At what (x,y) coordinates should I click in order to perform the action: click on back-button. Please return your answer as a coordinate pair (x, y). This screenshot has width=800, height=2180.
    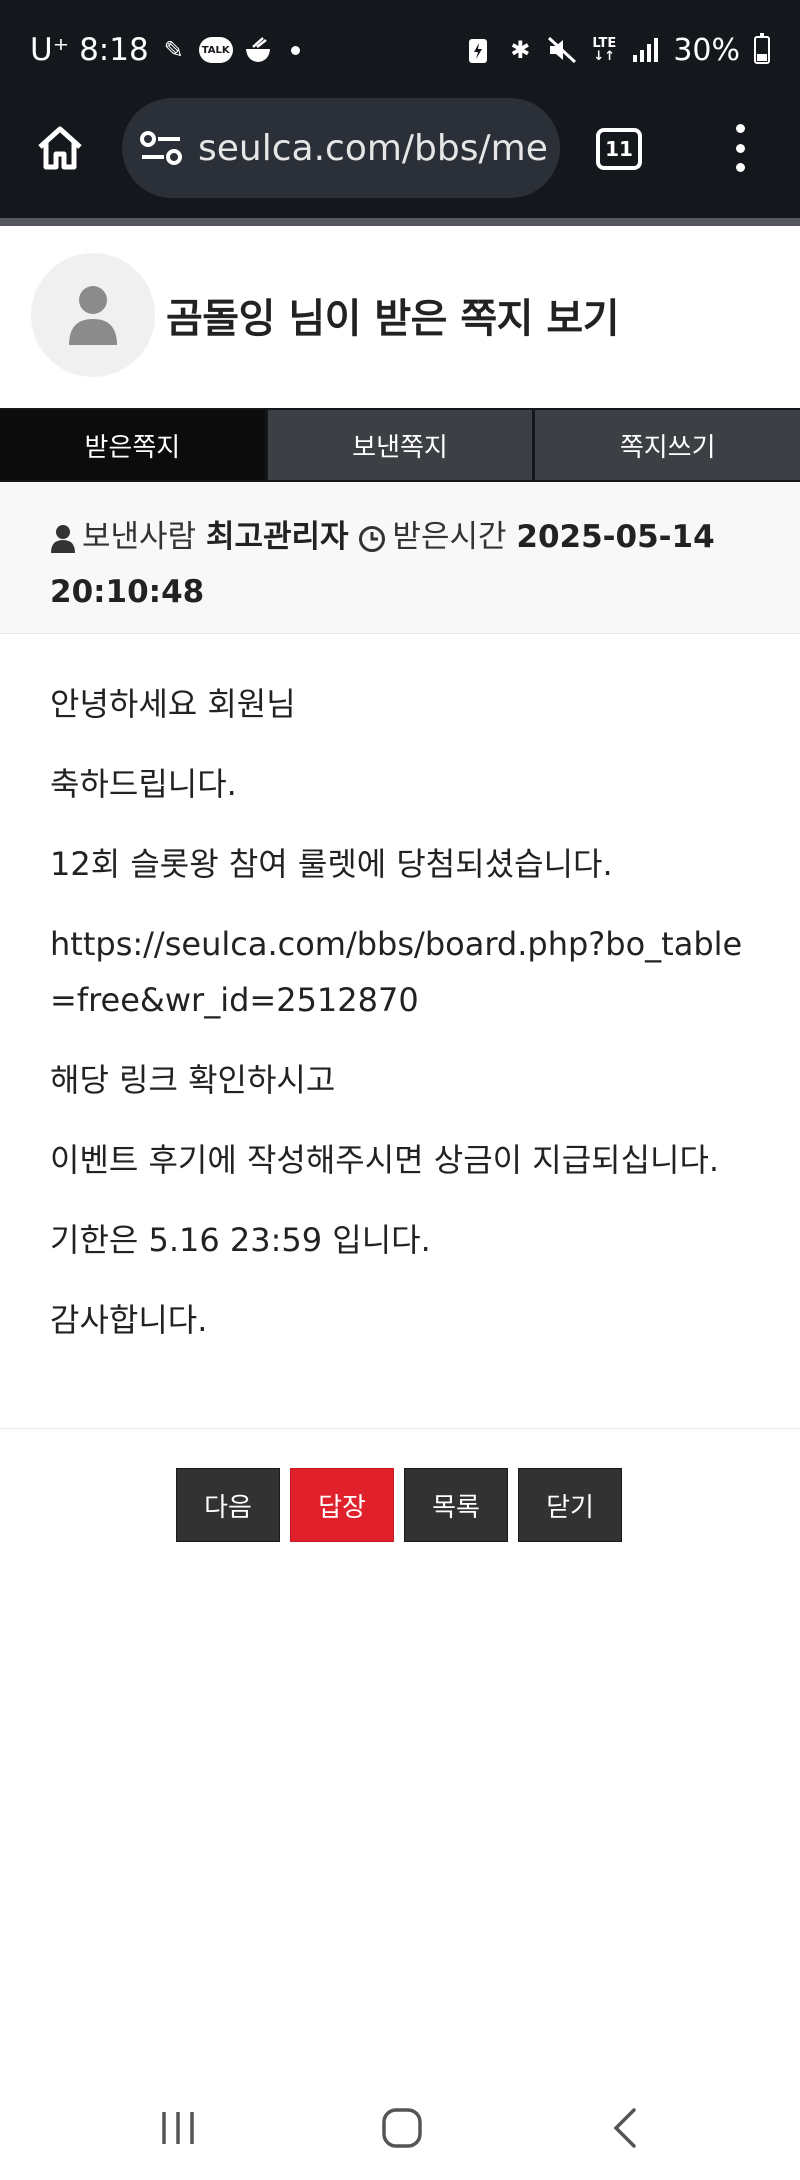
    Looking at the image, I should click on (626, 2128).